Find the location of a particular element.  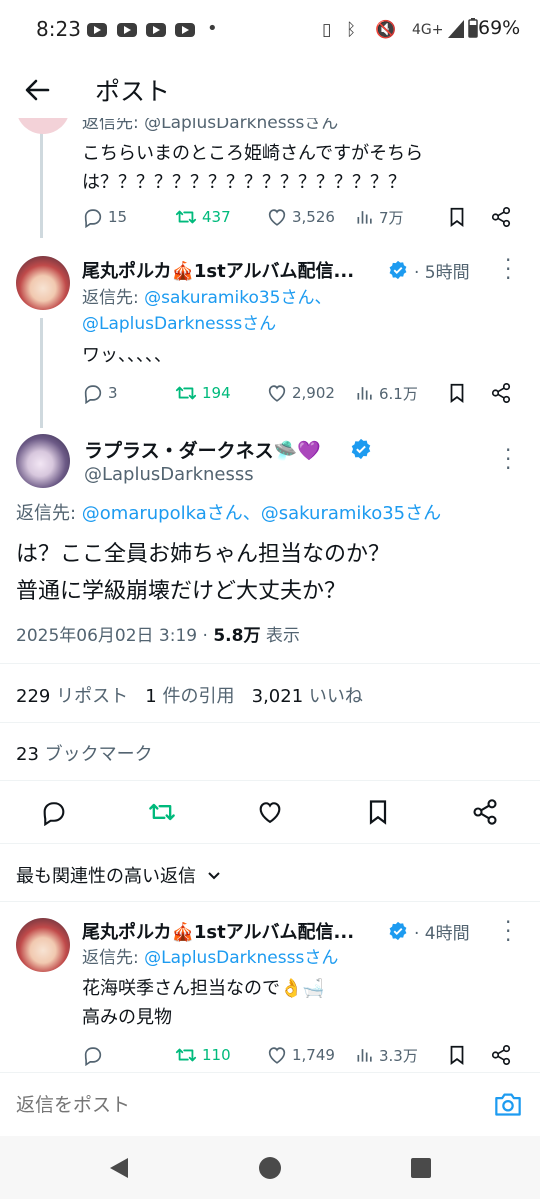

views-count: 6.1万 is located at coordinates (398, 393).